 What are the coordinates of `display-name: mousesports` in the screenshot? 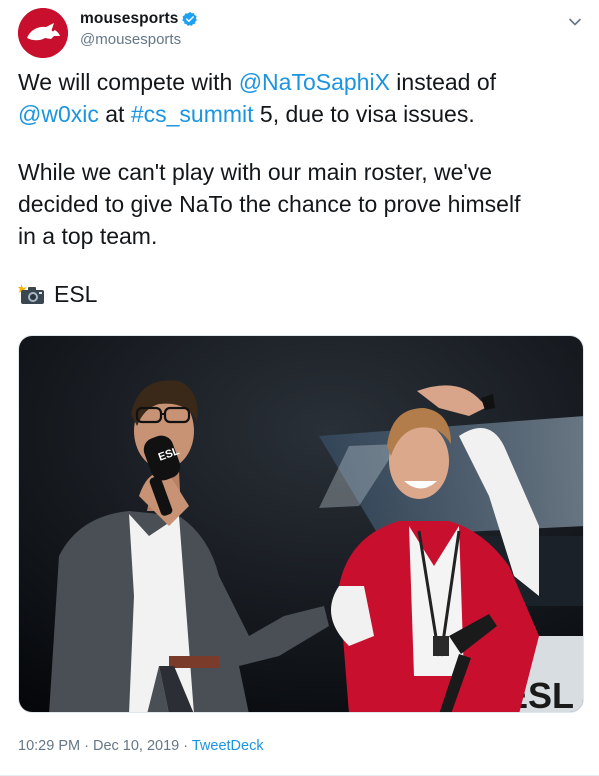 It's located at (129, 19).